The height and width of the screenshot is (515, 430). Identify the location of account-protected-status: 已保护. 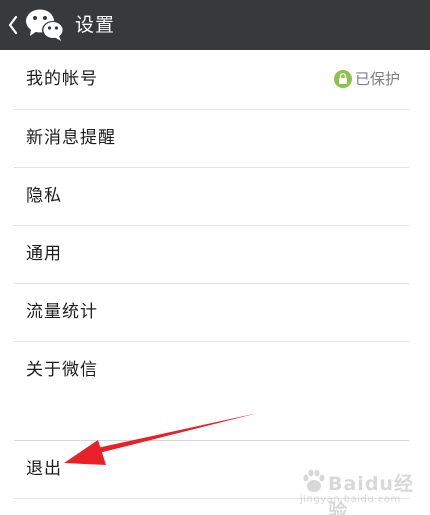
(366, 79).